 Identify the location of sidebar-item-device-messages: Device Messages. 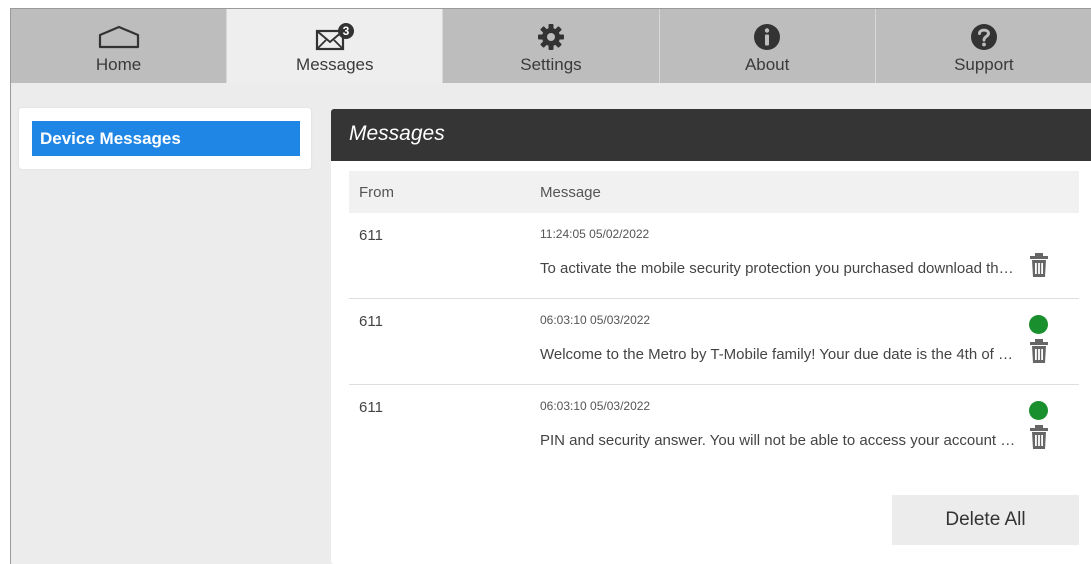
(166, 138).